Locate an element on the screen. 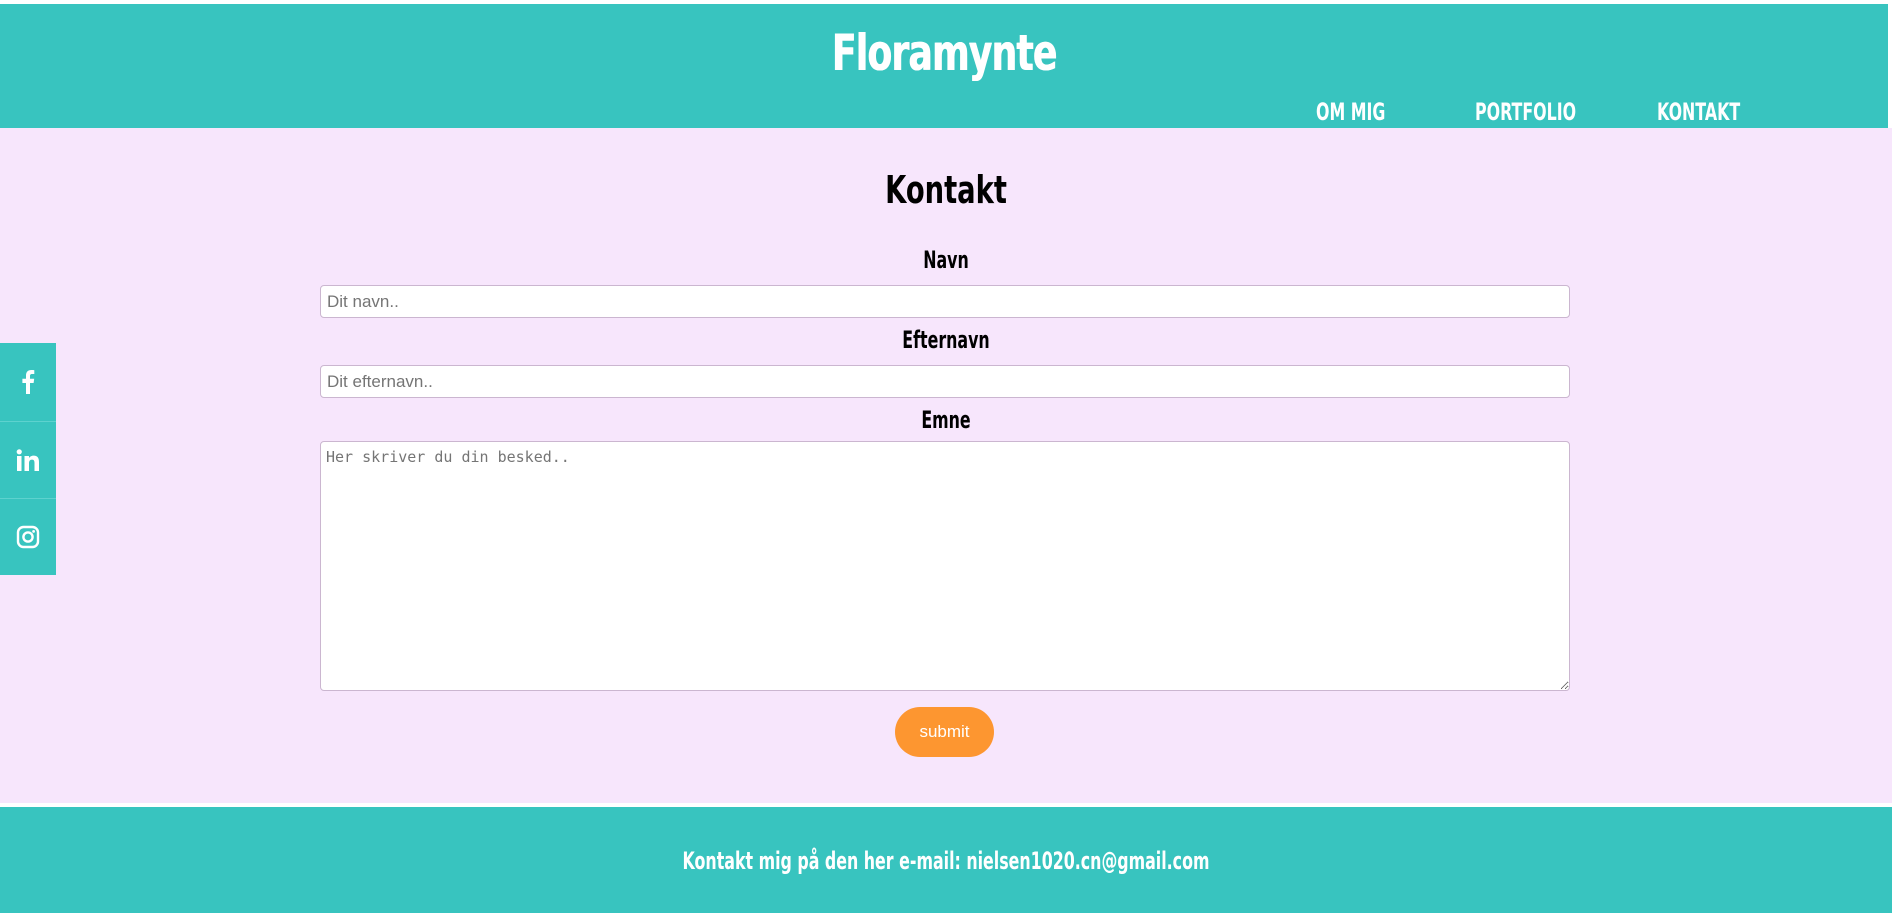 This screenshot has width=1892, height=916. linkedin-link is located at coordinates (28, 459).